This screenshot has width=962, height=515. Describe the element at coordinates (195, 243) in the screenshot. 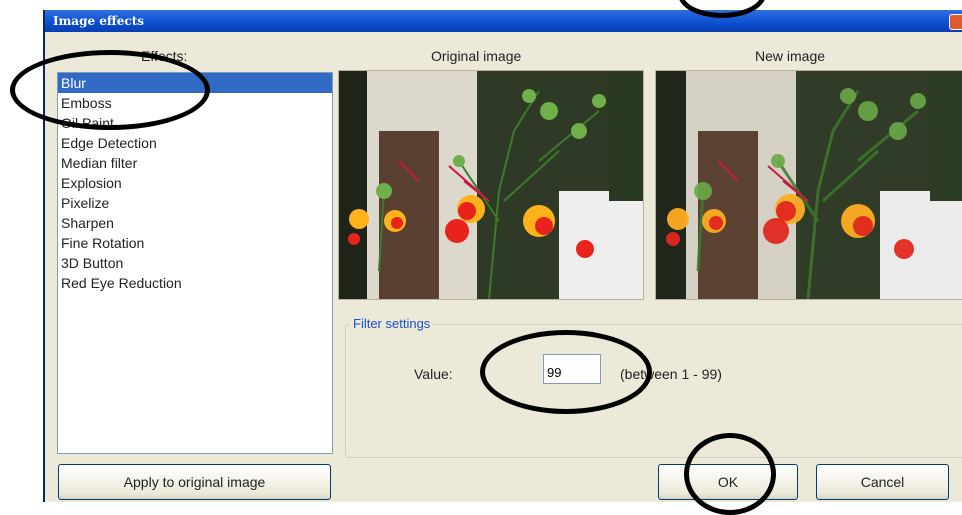

I see `effect-item-fine-rotation: Fine Rotation` at that location.